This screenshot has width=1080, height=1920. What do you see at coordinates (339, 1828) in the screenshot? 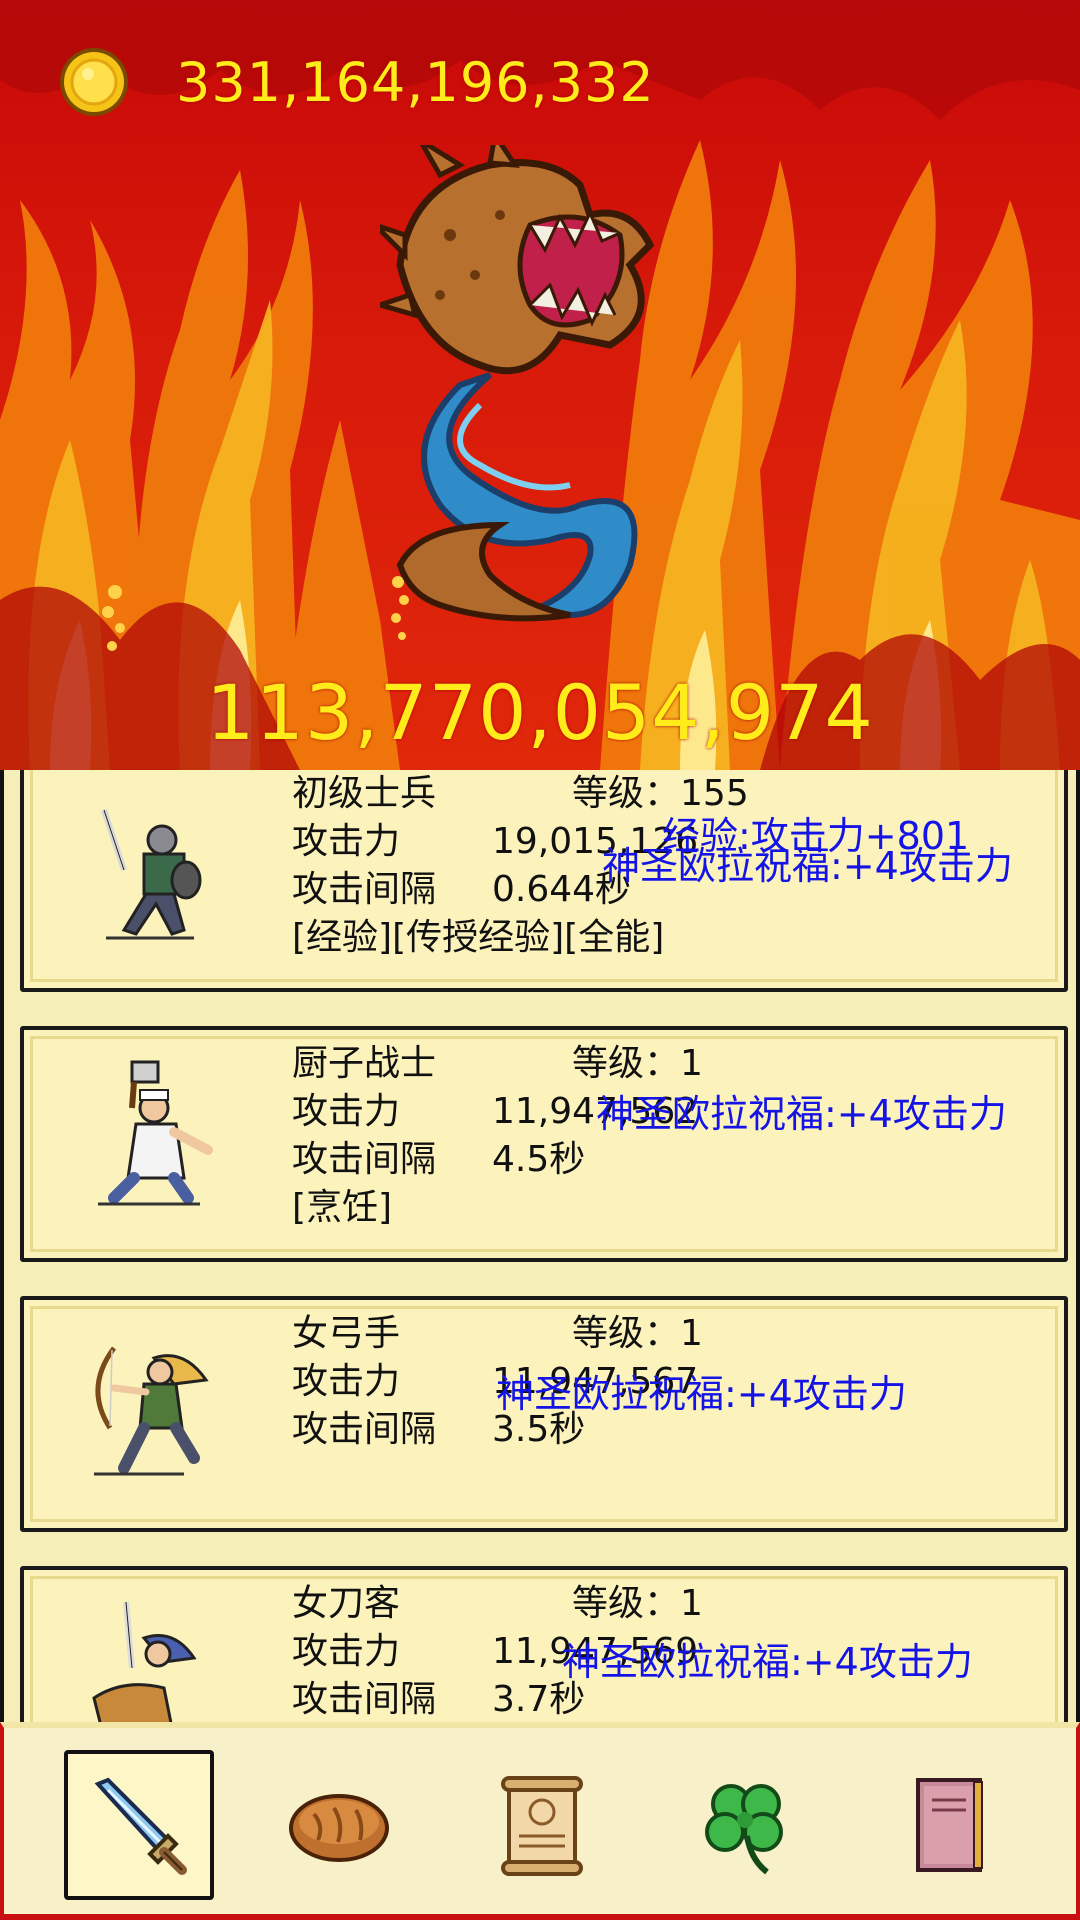
I see `bread-icon` at bounding box center [339, 1828].